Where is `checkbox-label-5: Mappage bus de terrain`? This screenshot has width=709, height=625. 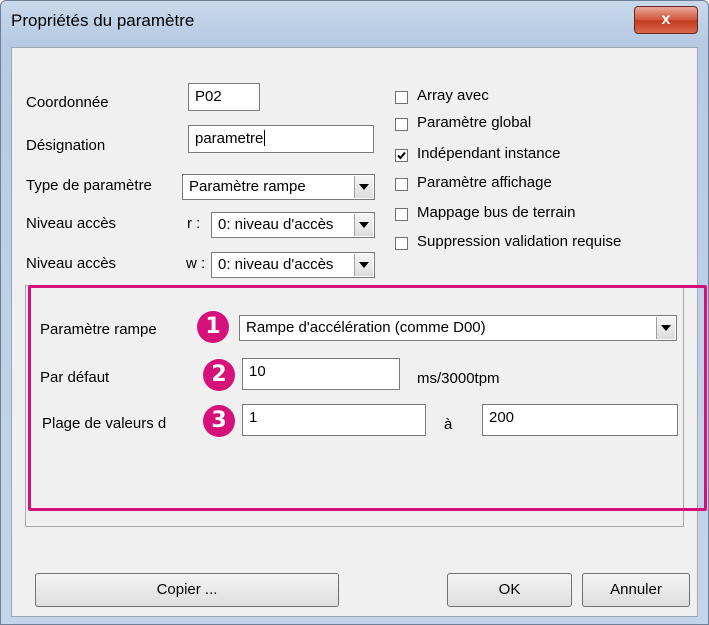
checkbox-label-5: Mappage bus de terrain is located at coordinates (496, 212).